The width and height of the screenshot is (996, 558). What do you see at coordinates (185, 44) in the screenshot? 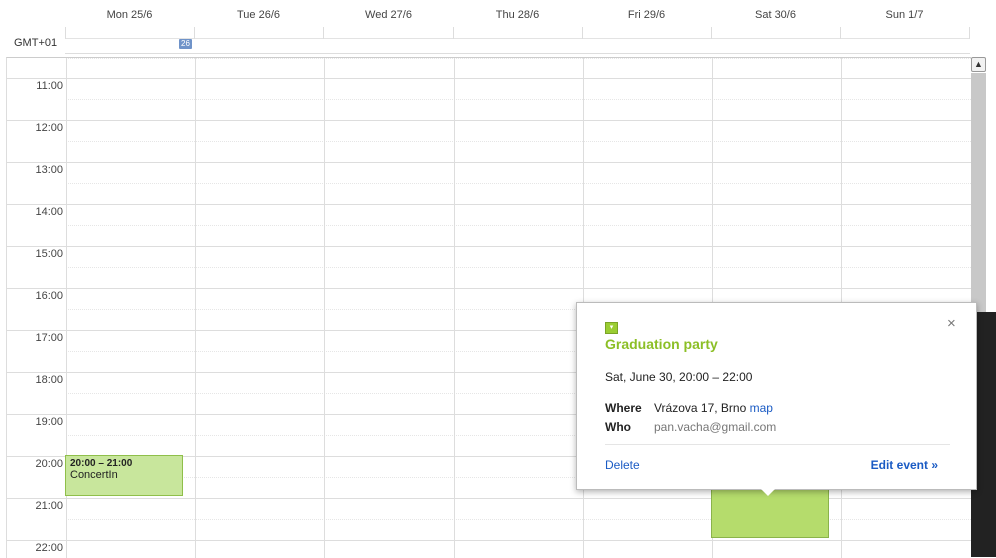
I see `week-number-badge: 26` at bounding box center [185, 44].